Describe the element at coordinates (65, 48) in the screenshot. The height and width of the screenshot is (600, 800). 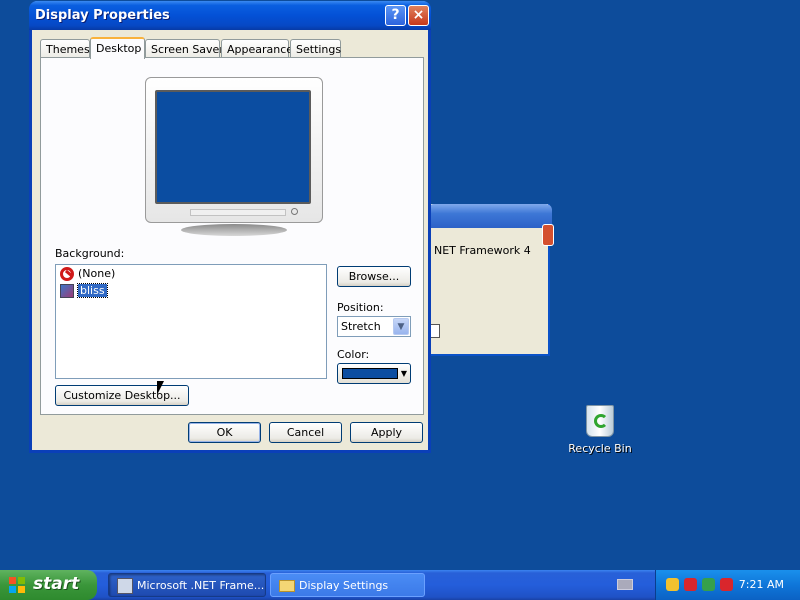
I see `tab-themes: Themes` at that location.